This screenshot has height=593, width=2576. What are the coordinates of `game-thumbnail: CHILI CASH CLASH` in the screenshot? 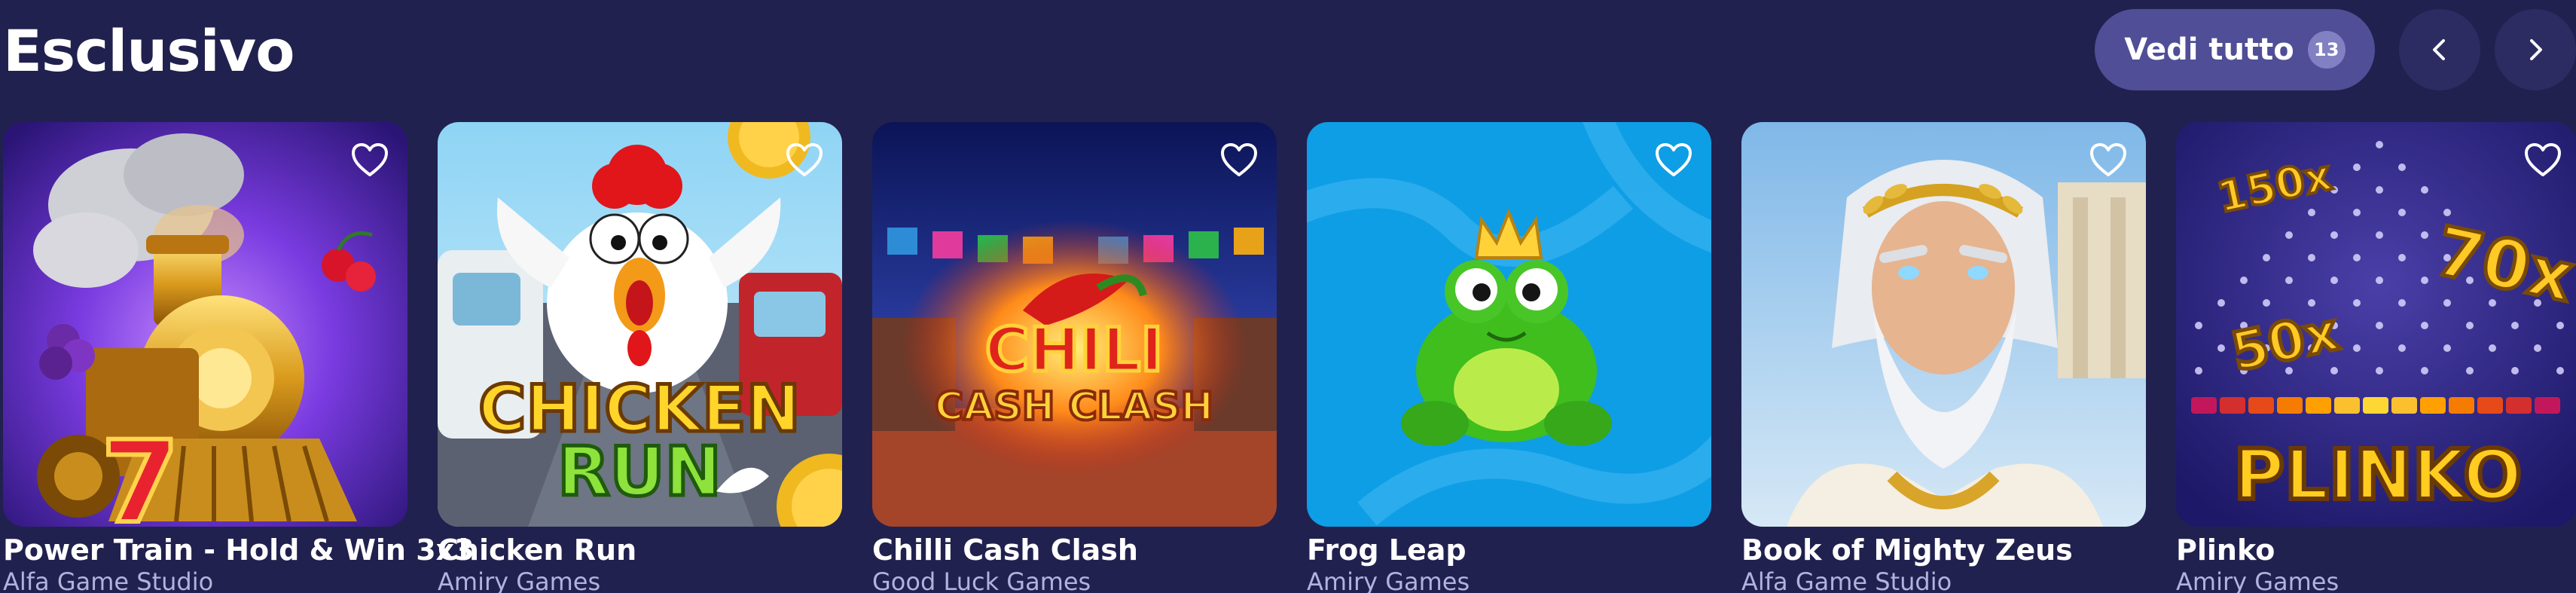 It's located at (1074, 324).